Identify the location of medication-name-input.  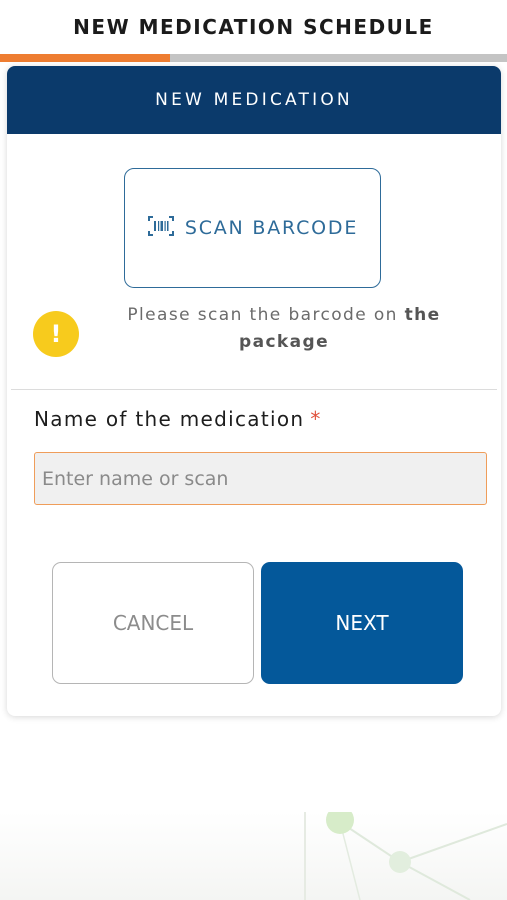
(260, 478).